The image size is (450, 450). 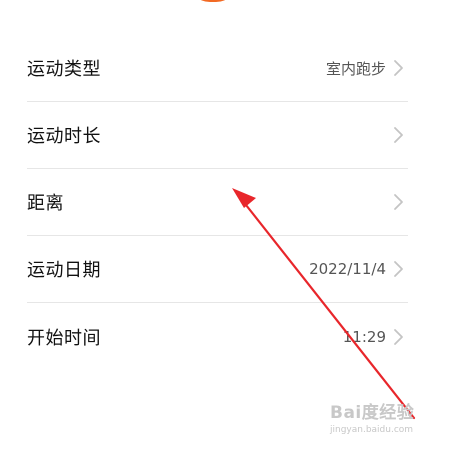 I want to click on baidu-watermark: Bai度经验 jingyan.baidu.com, so click(x=380, y=418).